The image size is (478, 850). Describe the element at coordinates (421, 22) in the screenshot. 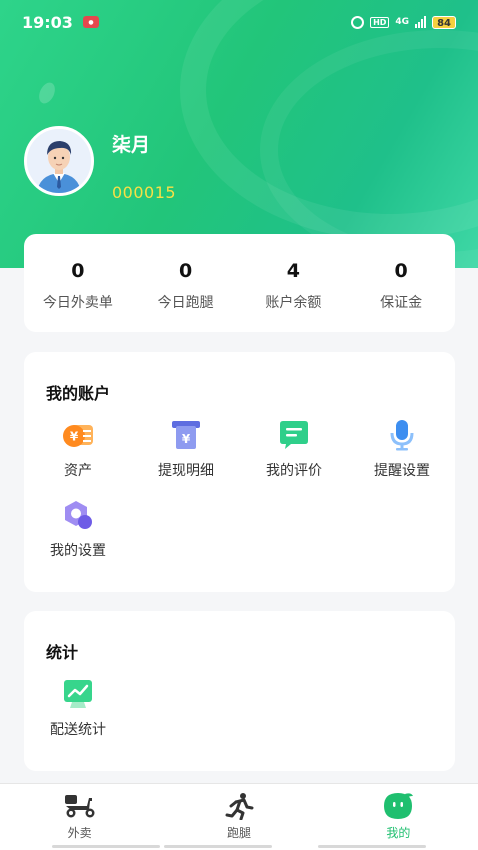

I see `signal-icon` at that location.